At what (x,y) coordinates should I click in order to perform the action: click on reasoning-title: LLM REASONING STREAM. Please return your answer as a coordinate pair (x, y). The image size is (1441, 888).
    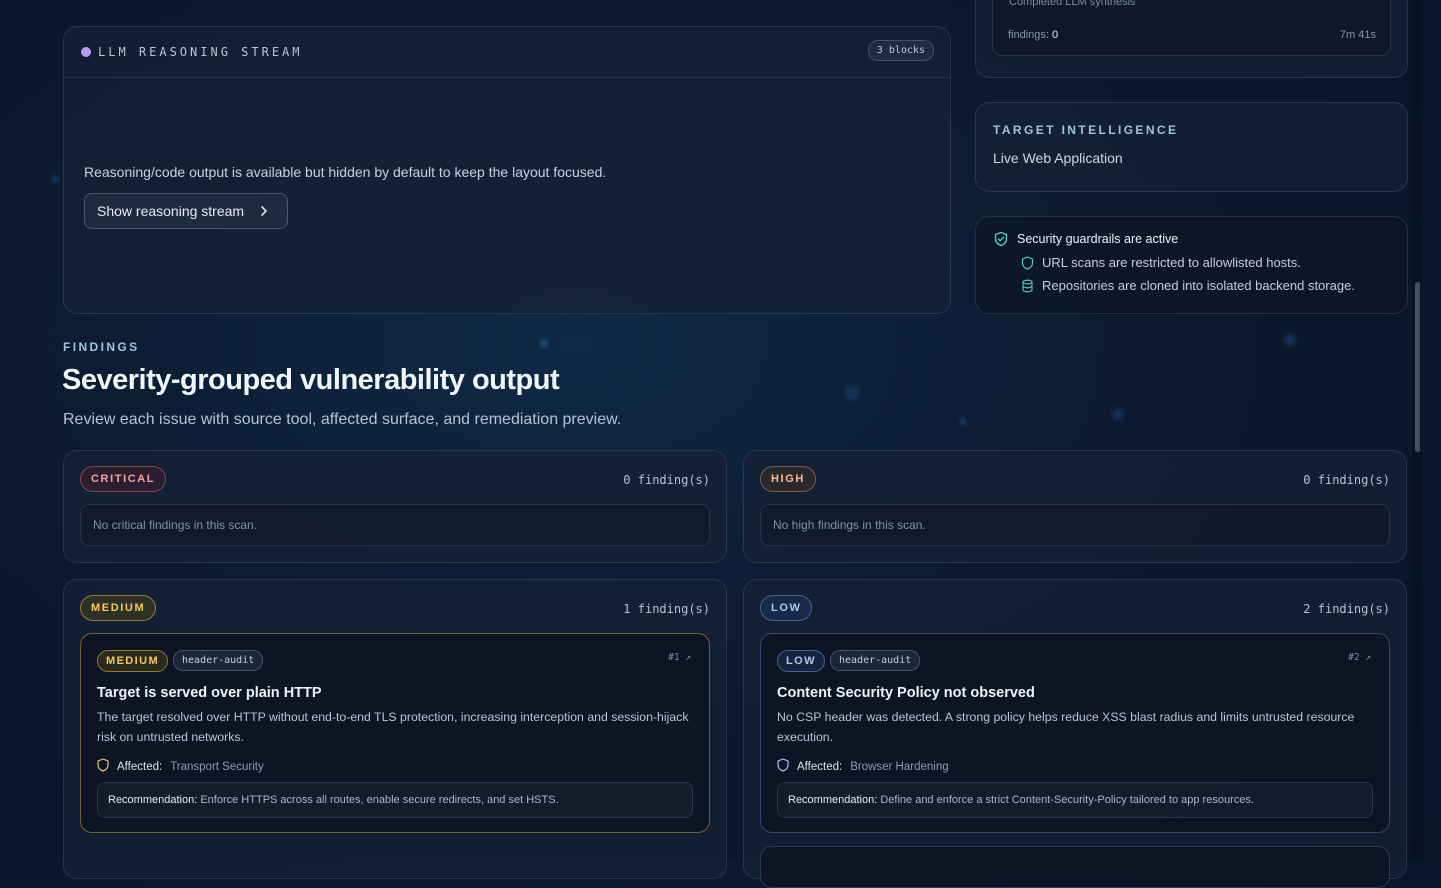
    Looking at the image, I should click on (200, 52).